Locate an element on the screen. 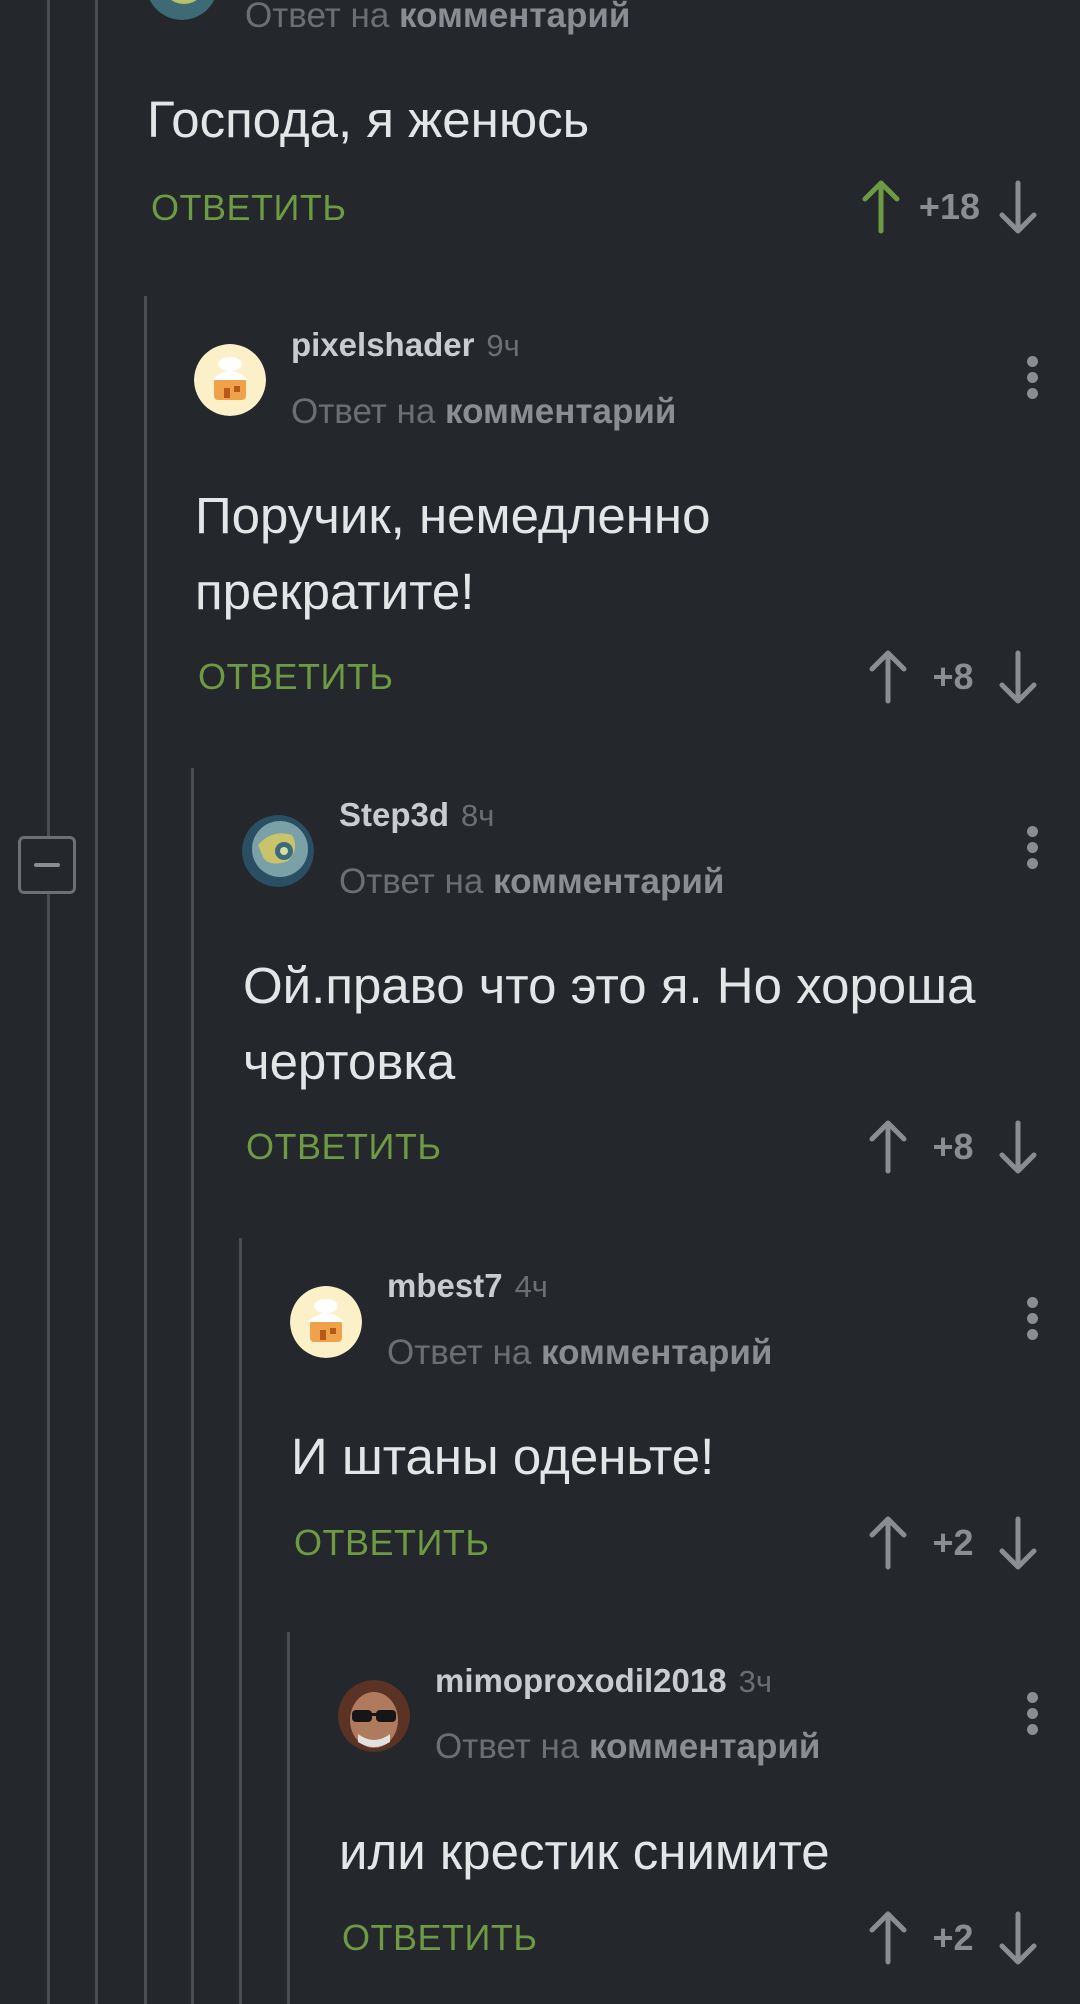  comment-meta: pixelshader 9ч is located at coordinates (405, 346).